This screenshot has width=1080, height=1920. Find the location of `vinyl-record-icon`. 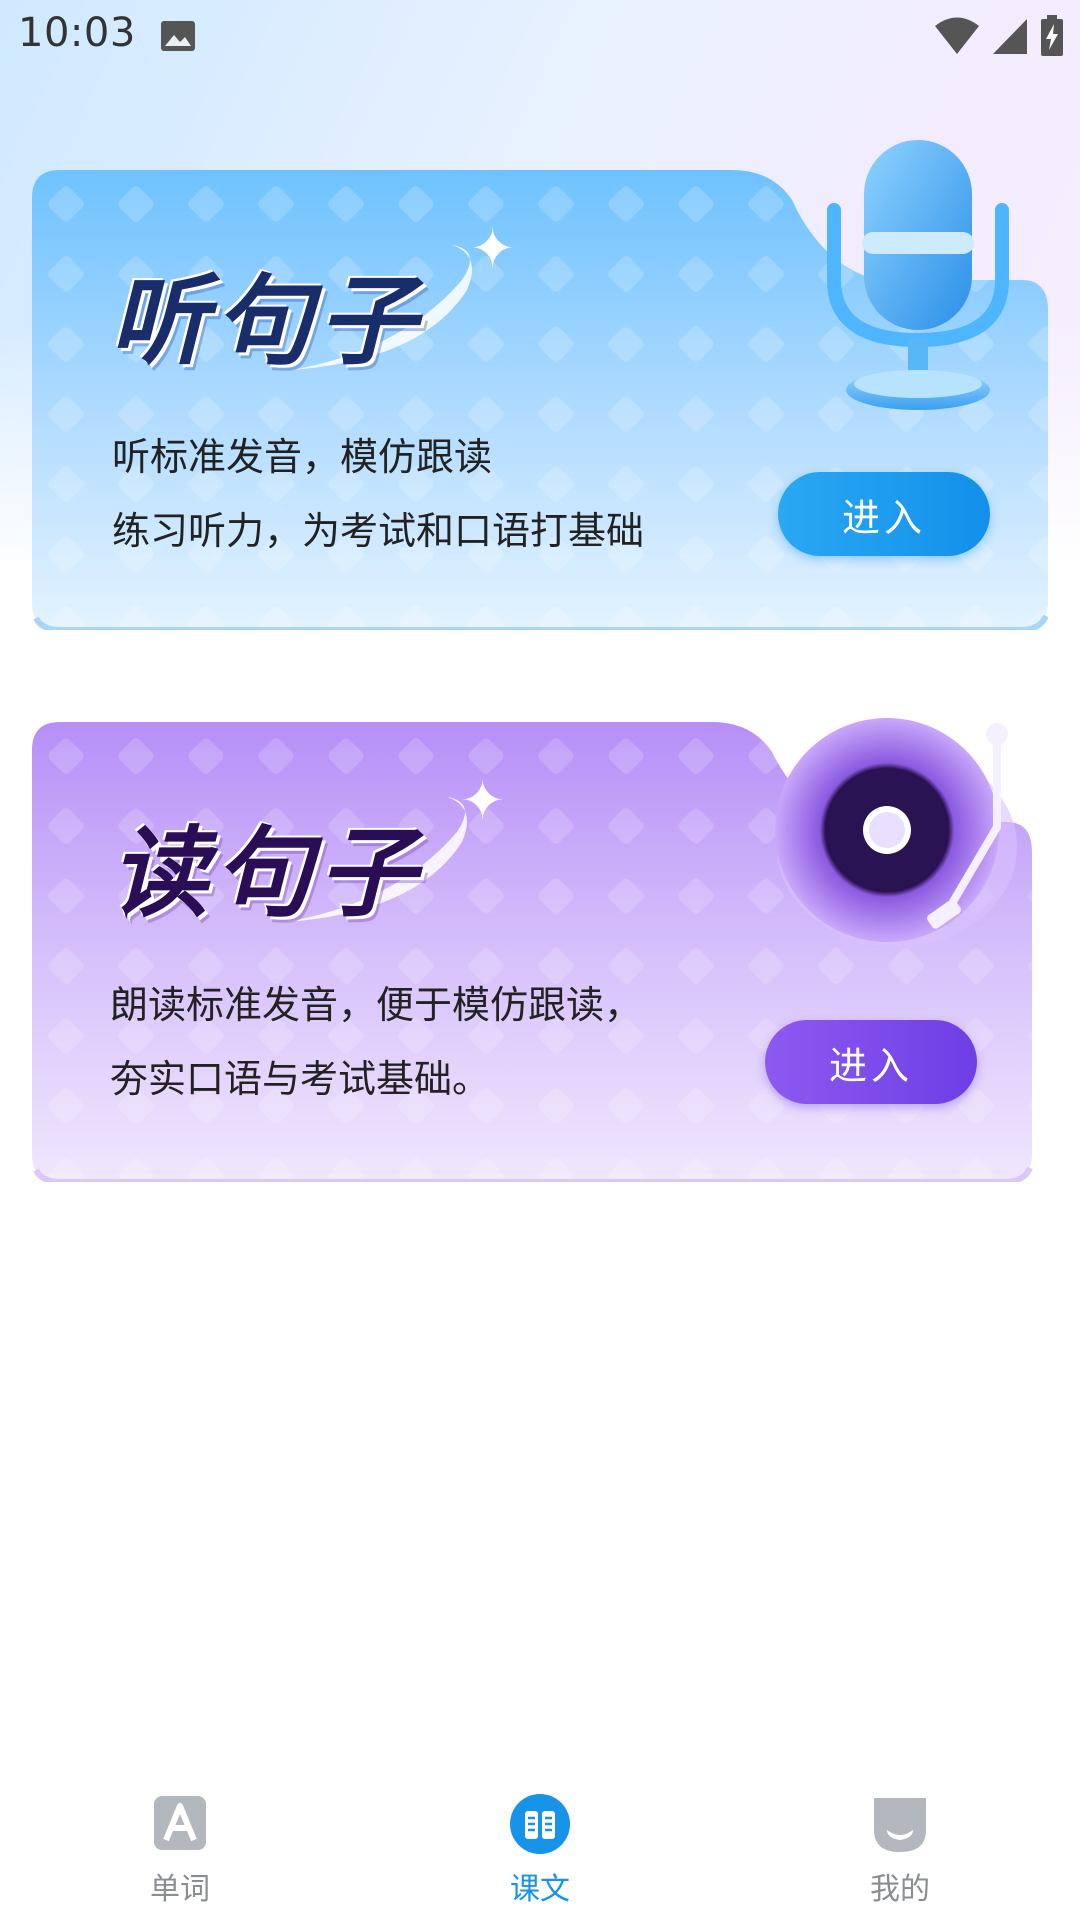

vinyl-record-icon is located at coordinates (896, 832).